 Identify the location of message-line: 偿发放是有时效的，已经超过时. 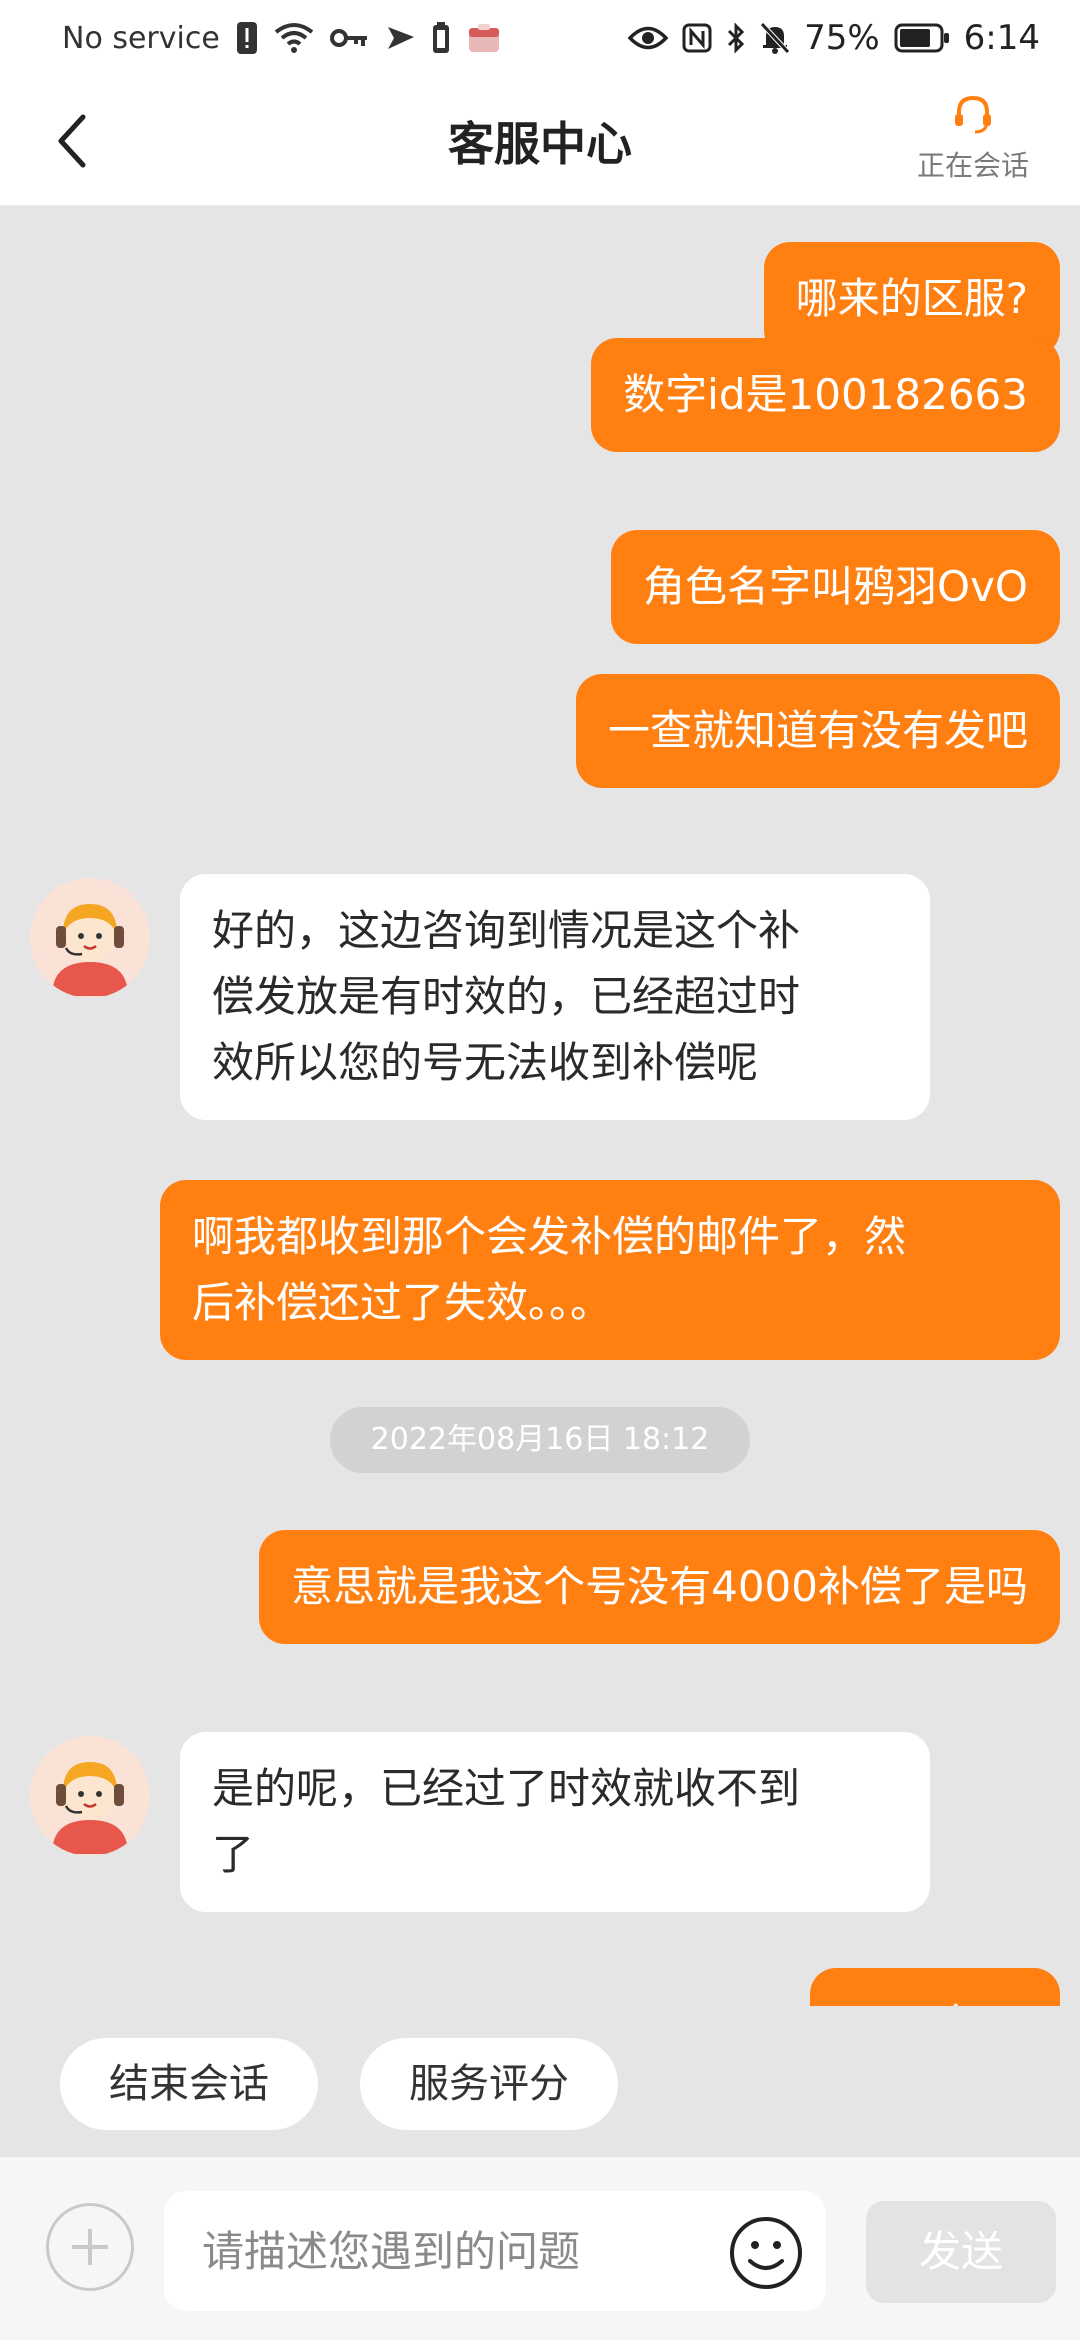
(506, 996).